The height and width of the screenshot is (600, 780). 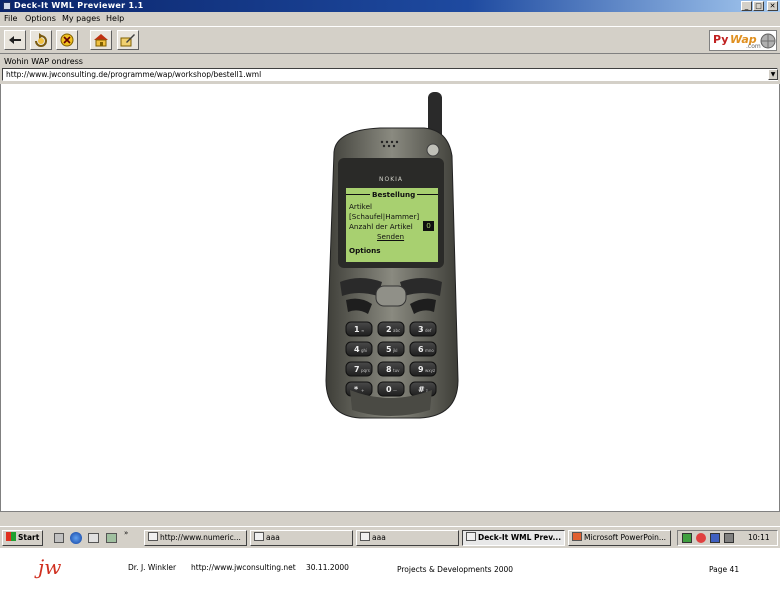 I want to click on key-letters: tuv, so click(x=396, y=370).